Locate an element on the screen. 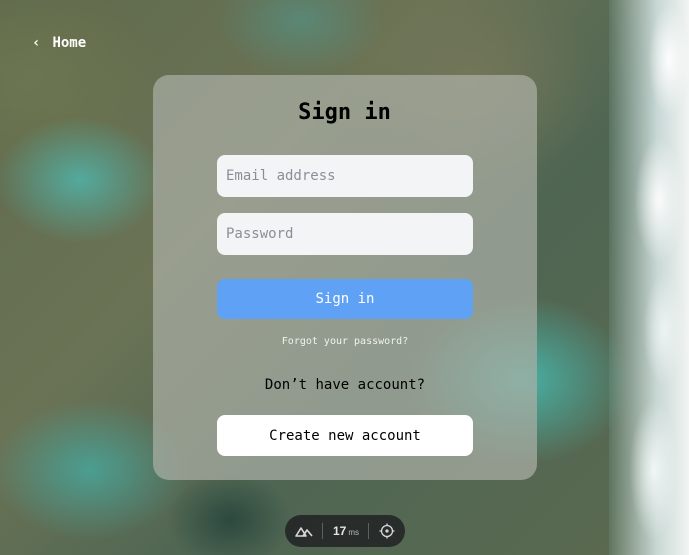 The width and height of the screenshot is (689, 555). chevron-left-icon: ‹ is located at coordinates (36, 43).